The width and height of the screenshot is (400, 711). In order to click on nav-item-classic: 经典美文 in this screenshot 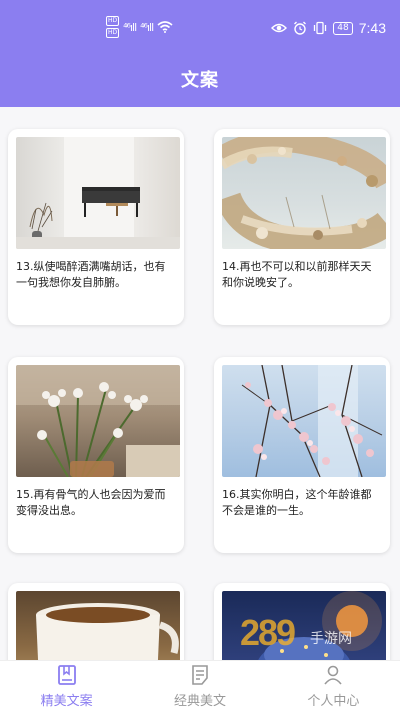, I will do `click(199, 686)`.